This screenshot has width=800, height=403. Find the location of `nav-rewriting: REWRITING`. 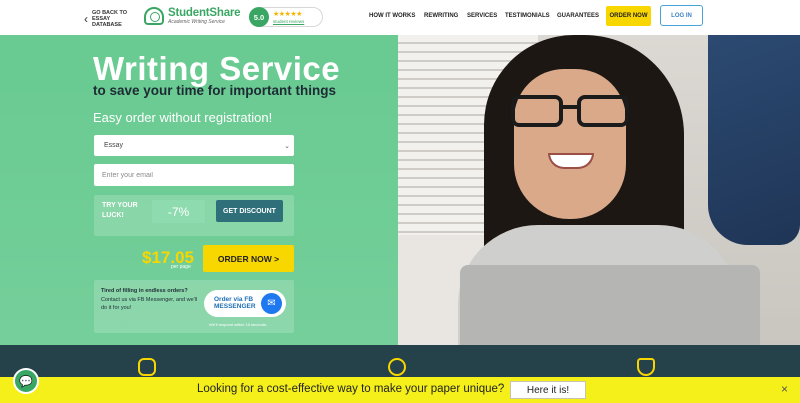

nav-rewriting: REWRITING is located at coordinates (441, 16).